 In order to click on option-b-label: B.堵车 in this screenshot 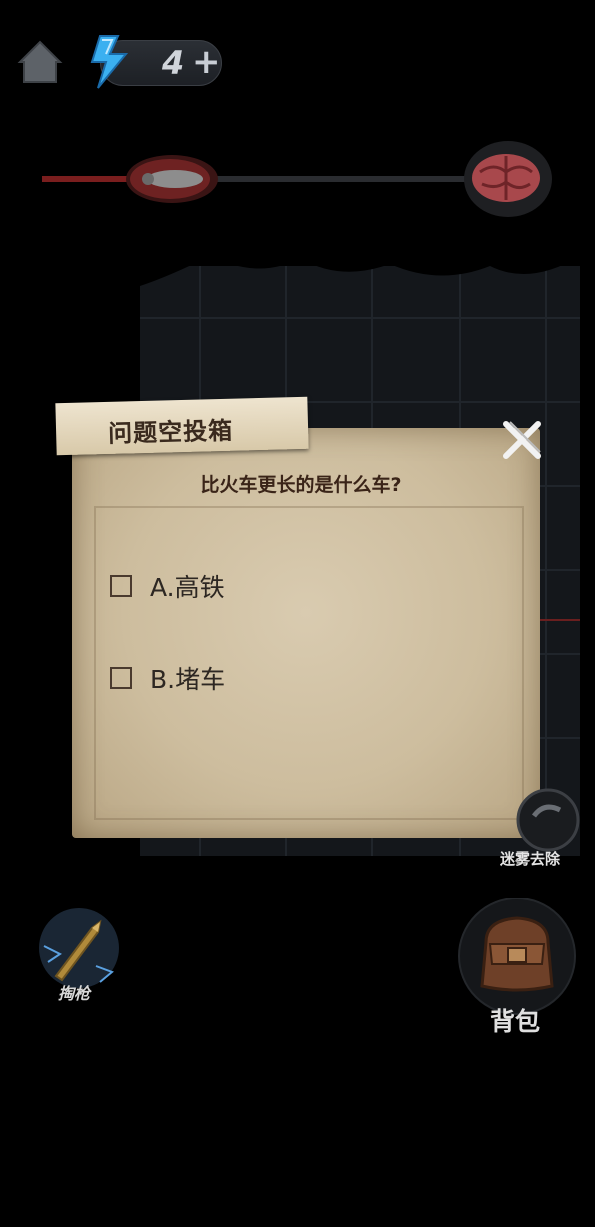, I will do `click(188, 679)`.